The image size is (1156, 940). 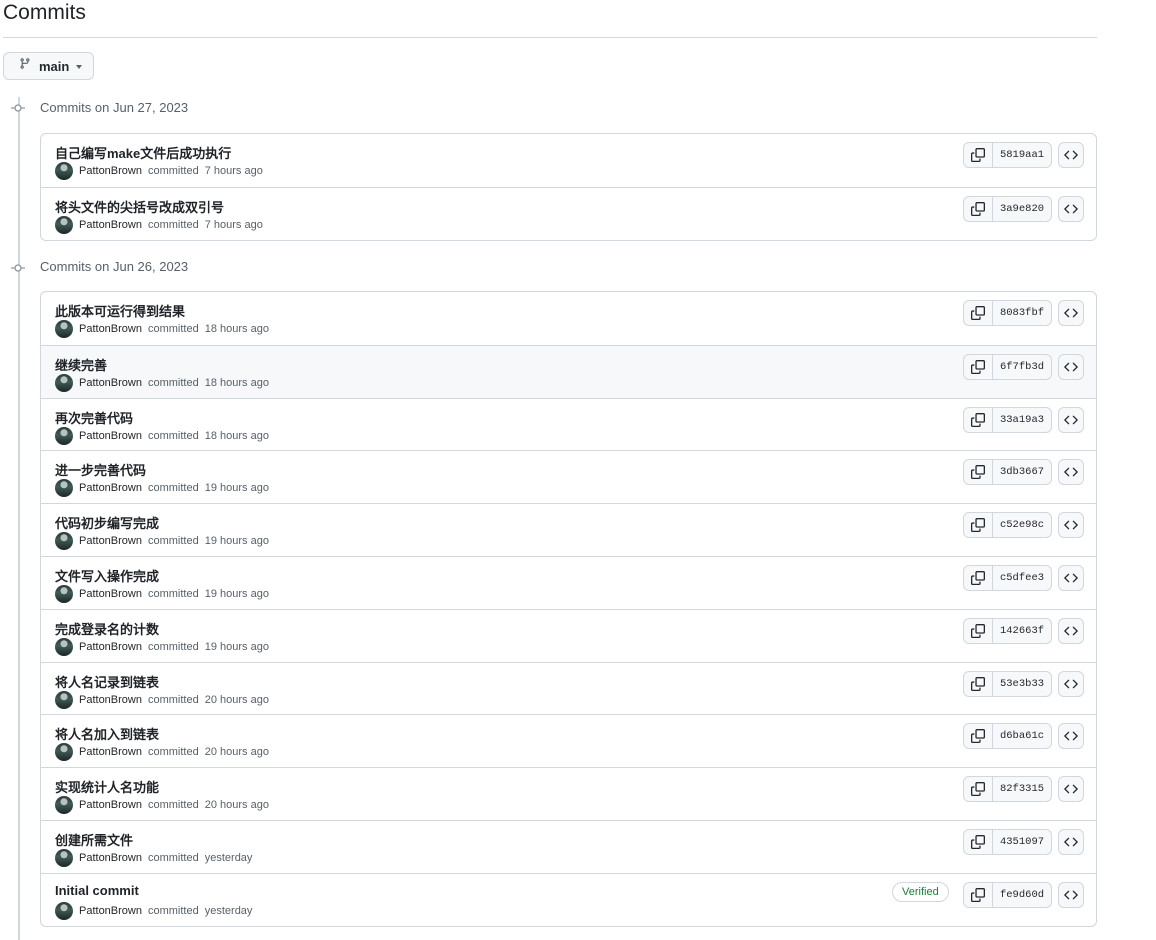 I want to click on commit-sha-link: 8083fbf, so click(x=1022, y=313).